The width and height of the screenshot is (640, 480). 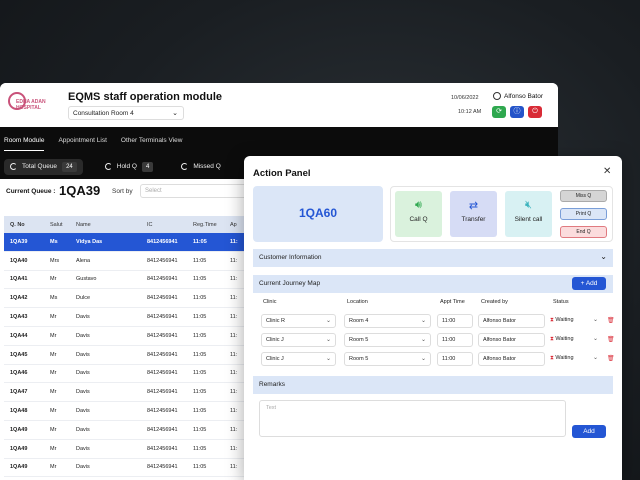 I want to click on clinic-value: Clinic R, so click(x=275, y=321).